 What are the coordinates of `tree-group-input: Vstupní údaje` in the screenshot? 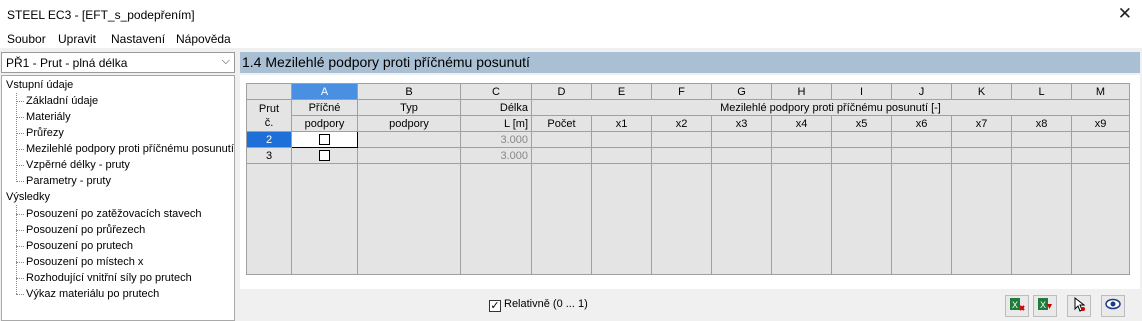 It's located at (39, 85).